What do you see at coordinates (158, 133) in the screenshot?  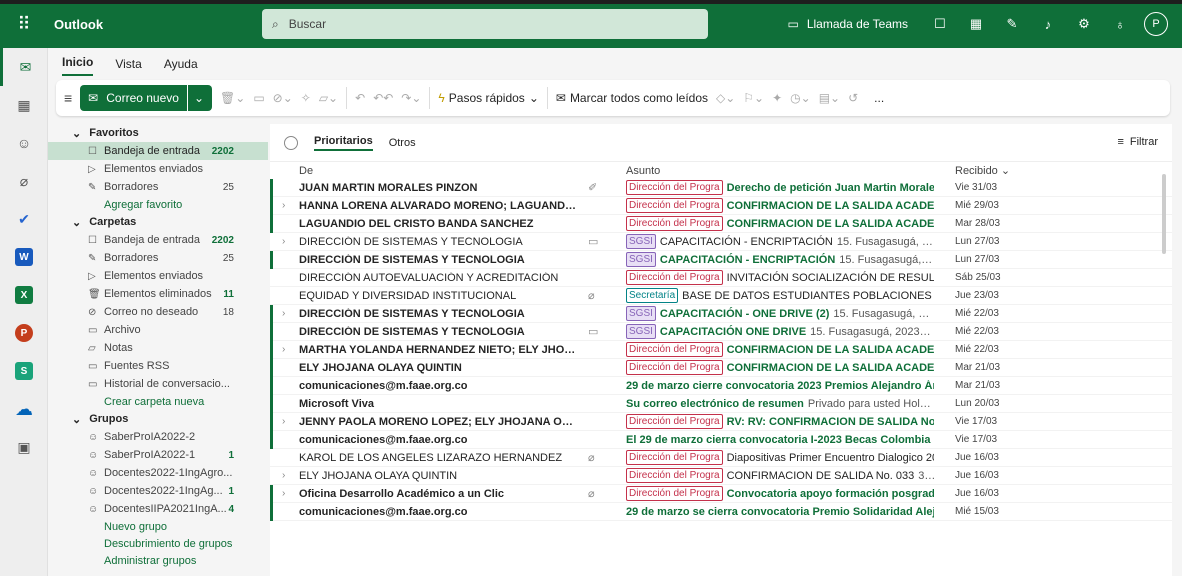 I see `favorites-header: ⌄ Favoritos` at bounding box center [158, 133].